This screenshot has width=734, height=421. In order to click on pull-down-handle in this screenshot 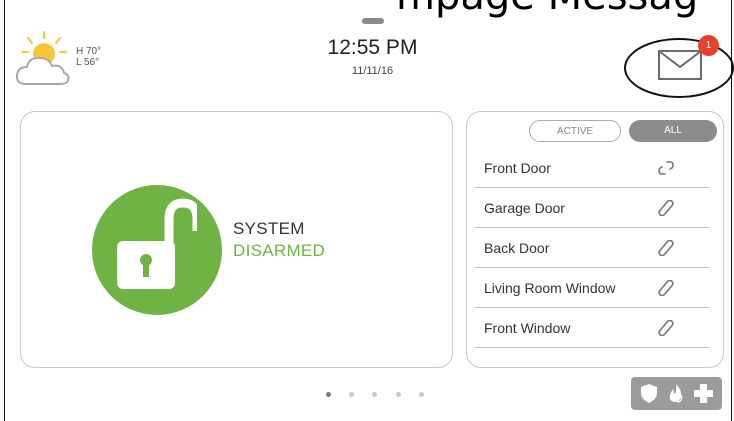, I will do `click(373, 21)`.